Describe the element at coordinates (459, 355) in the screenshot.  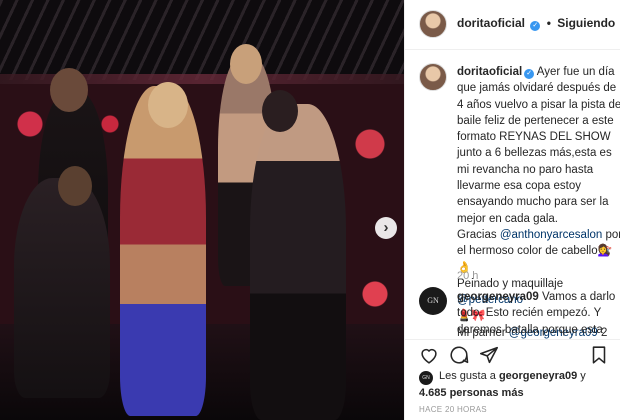
I see `comment-icon` at that location.